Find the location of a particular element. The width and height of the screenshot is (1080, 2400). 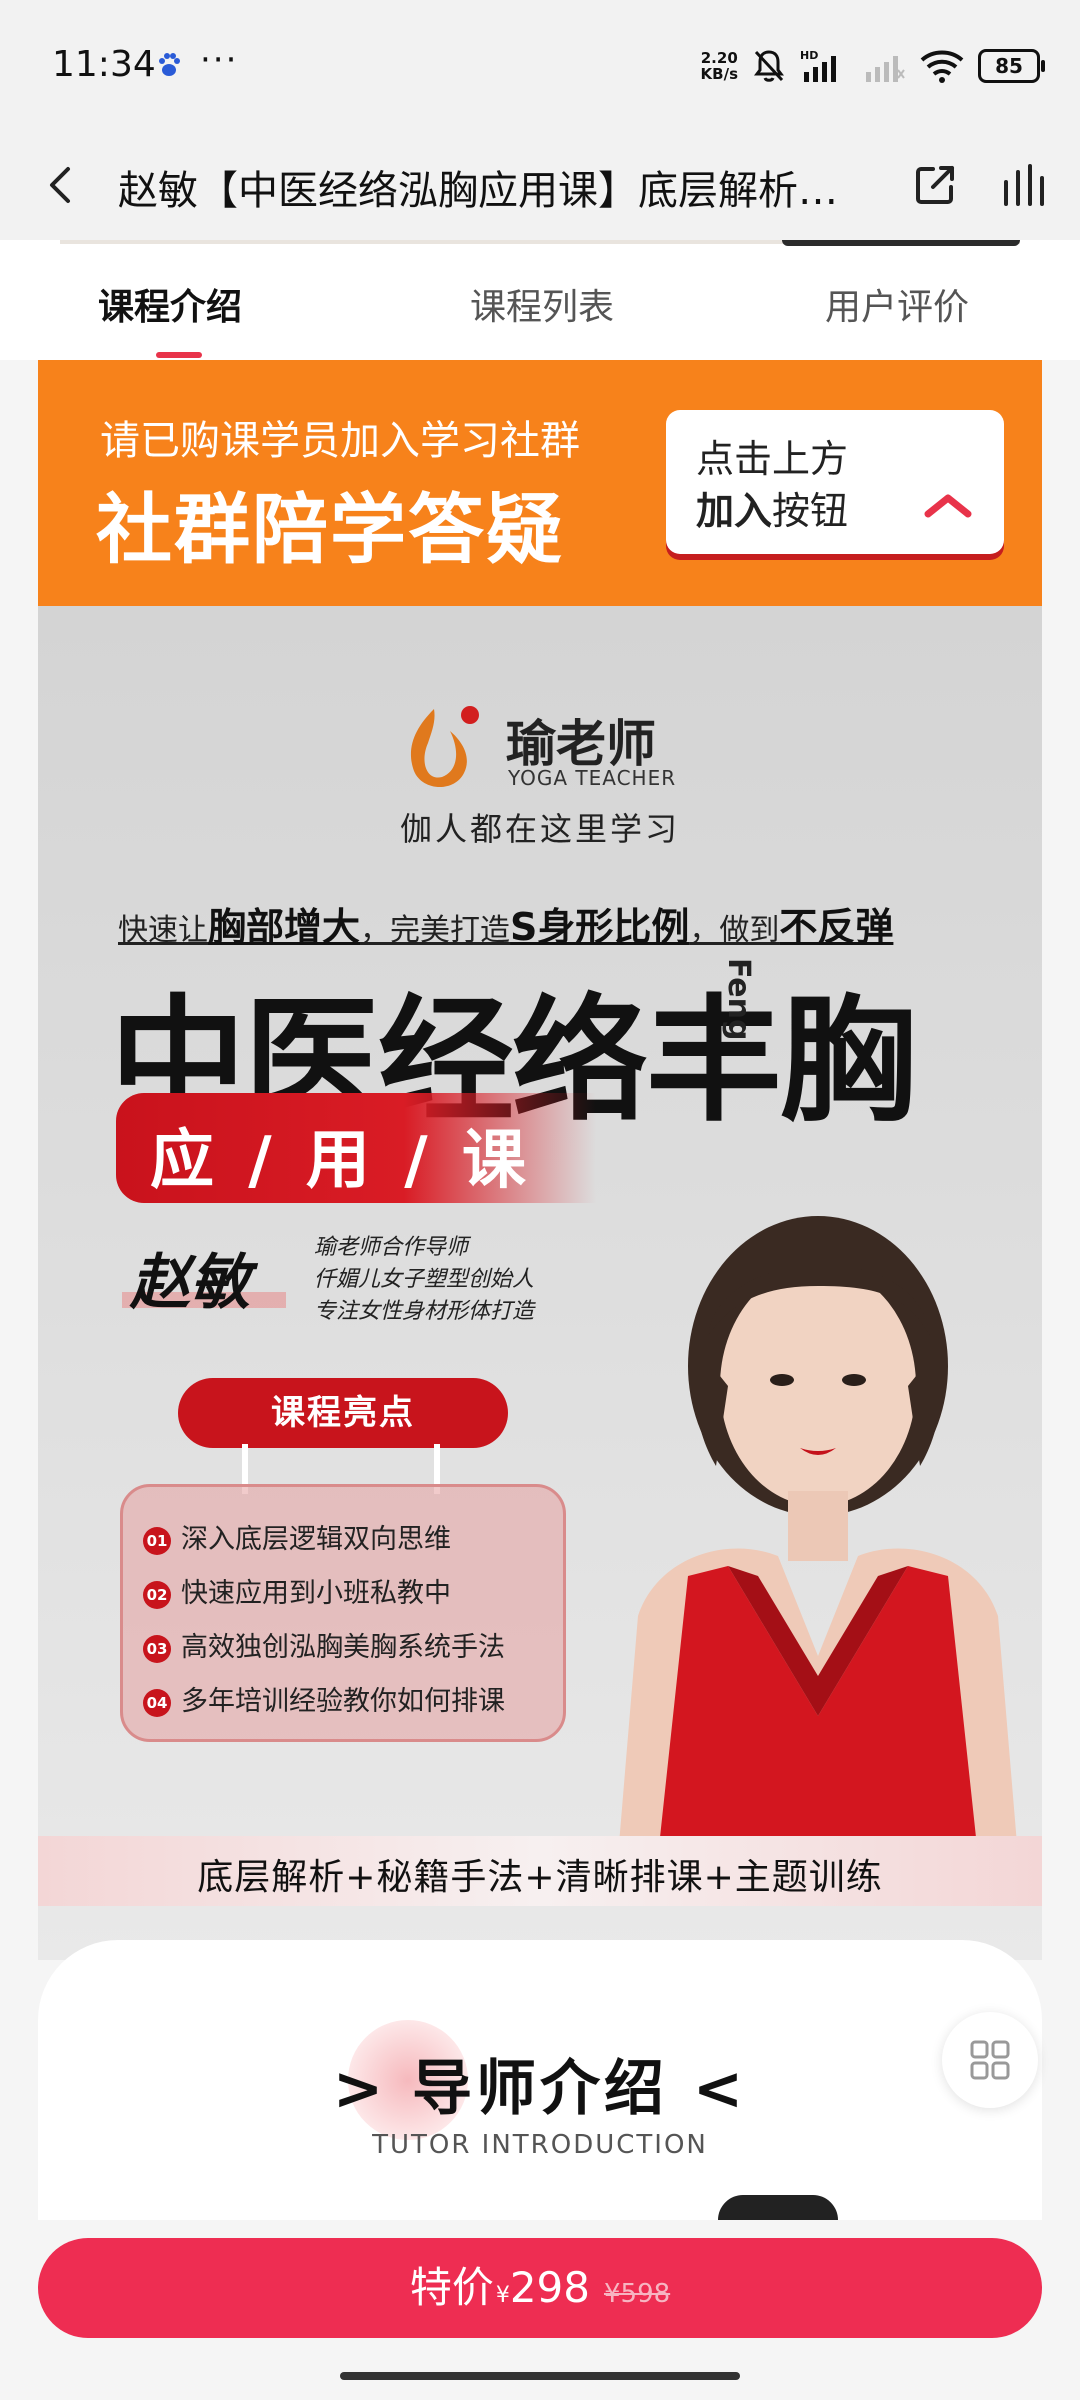

tutor-photo-peek is located at coordinates (778, 2207).